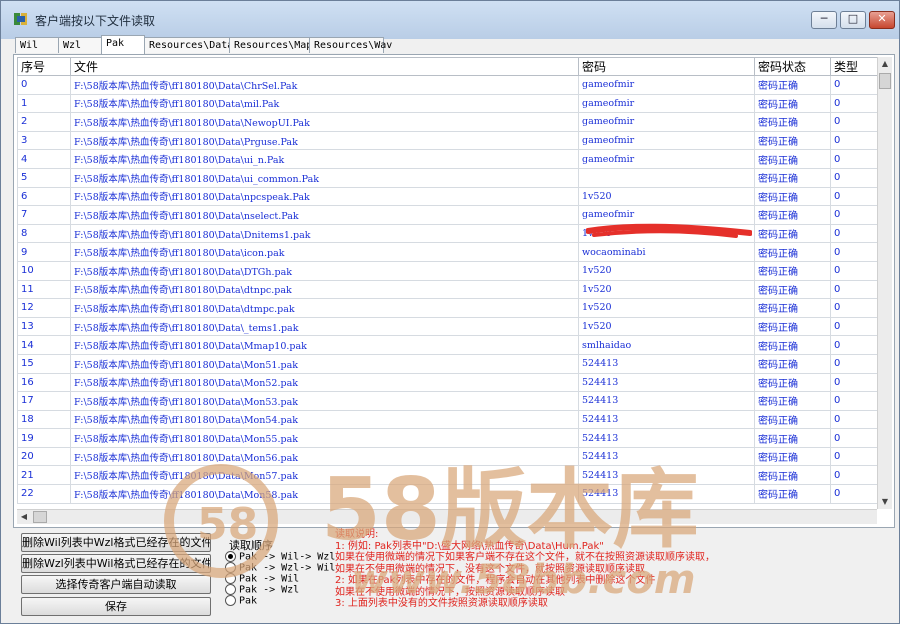 This screenshot has height=624, width=900. Describe the element at coordinates (666, 66) in the screenshot. I see `col-password: 密码` at that location.